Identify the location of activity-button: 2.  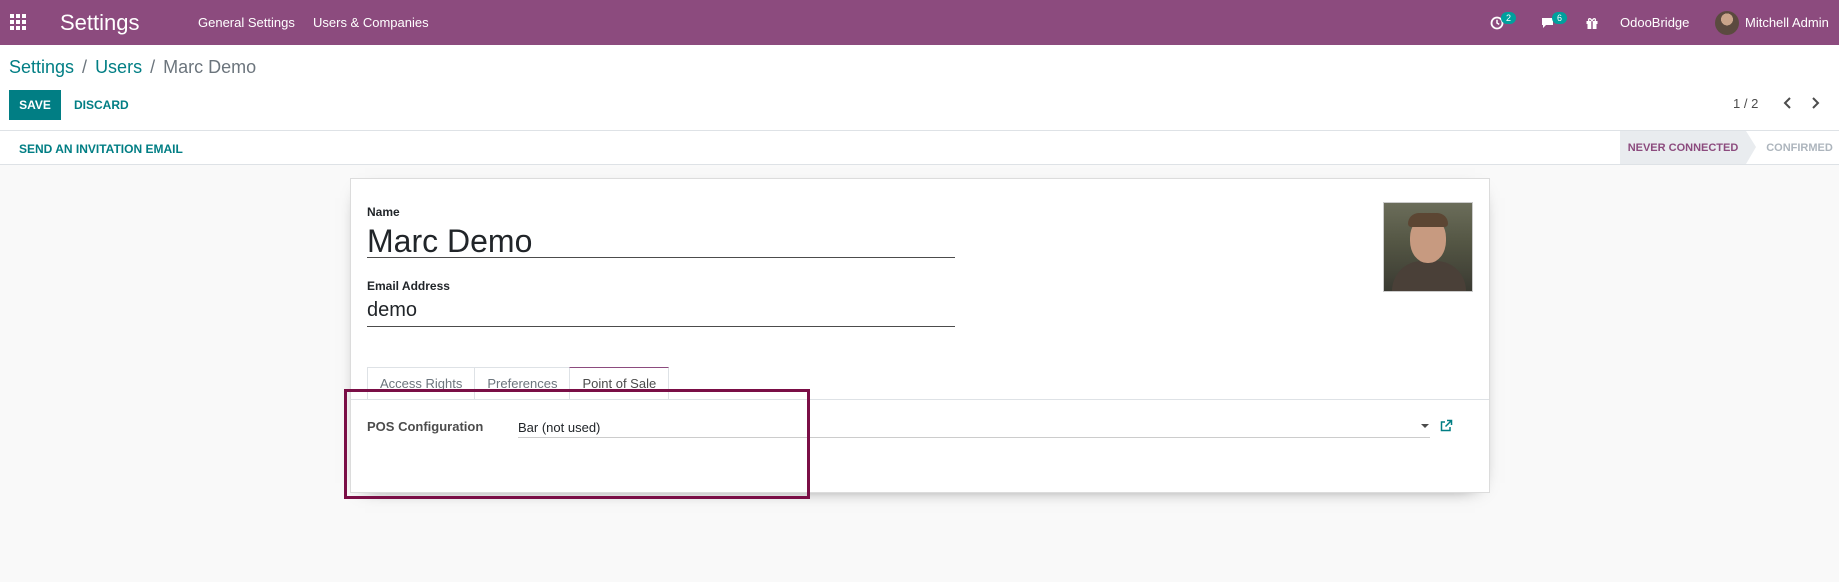
(1503, 22).